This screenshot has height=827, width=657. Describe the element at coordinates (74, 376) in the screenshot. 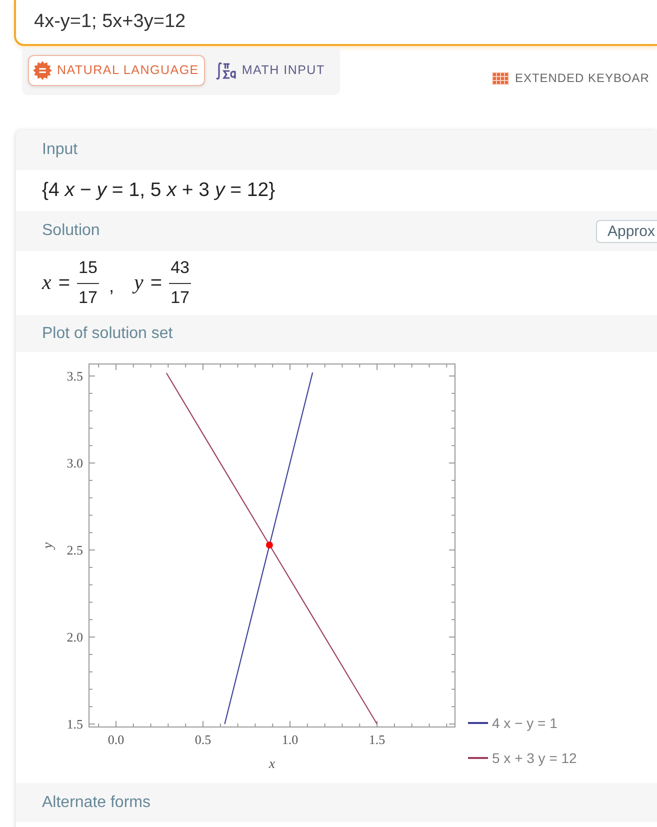

I see `y-tick-label: 3.5` at that location.